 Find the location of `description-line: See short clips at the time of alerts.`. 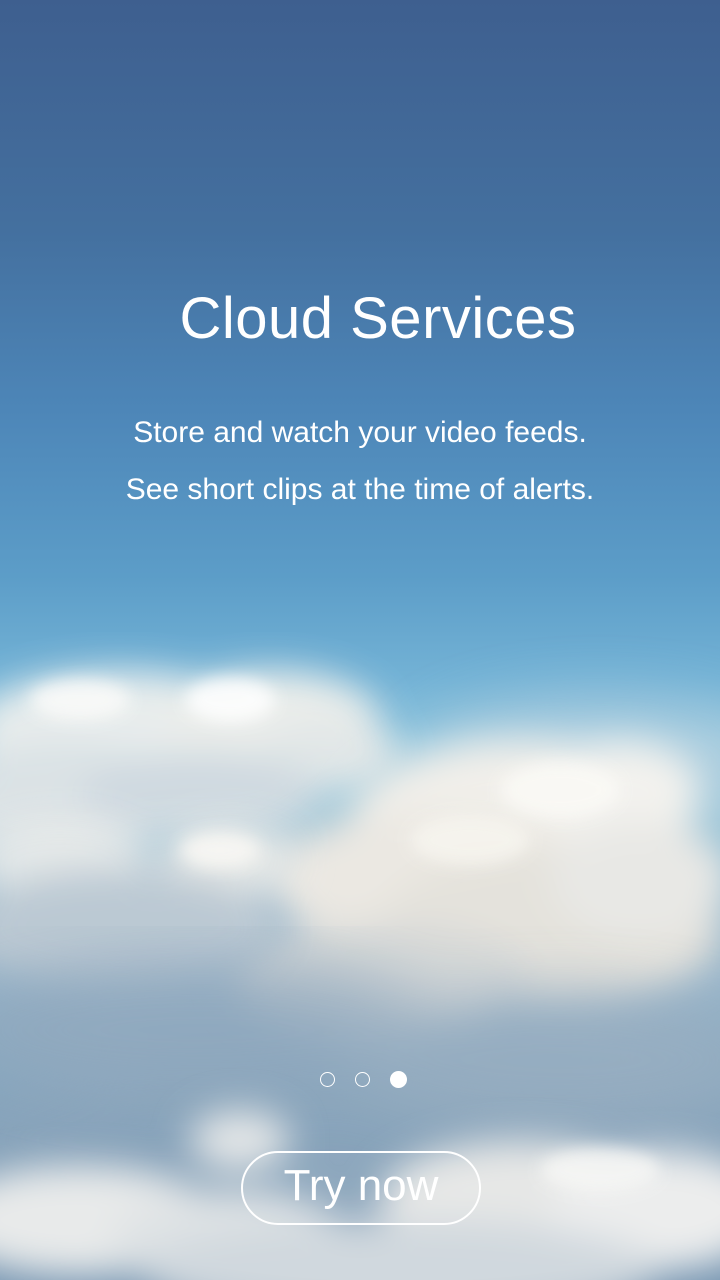

description-line: See short clips at the time of alerts. is located at coordinates (360, 489).